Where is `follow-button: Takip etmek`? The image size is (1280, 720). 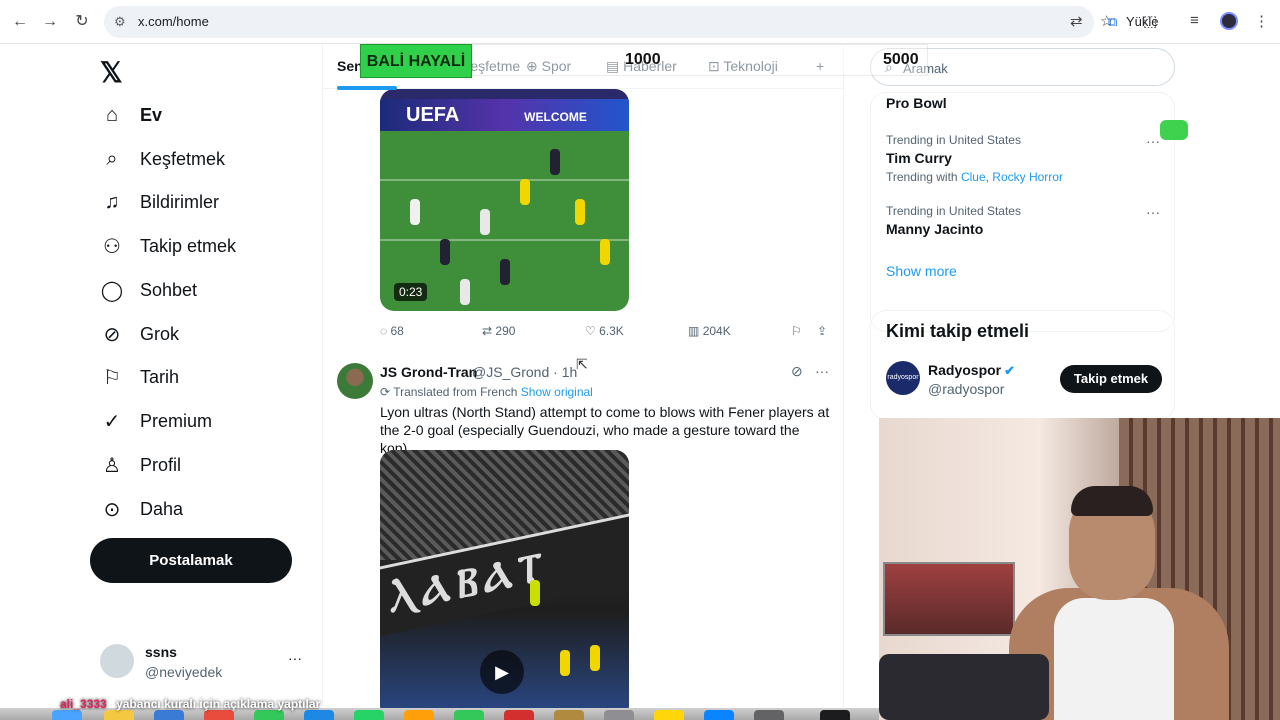 follow-button: Takip etmek is located at coordinates (1111, 379).